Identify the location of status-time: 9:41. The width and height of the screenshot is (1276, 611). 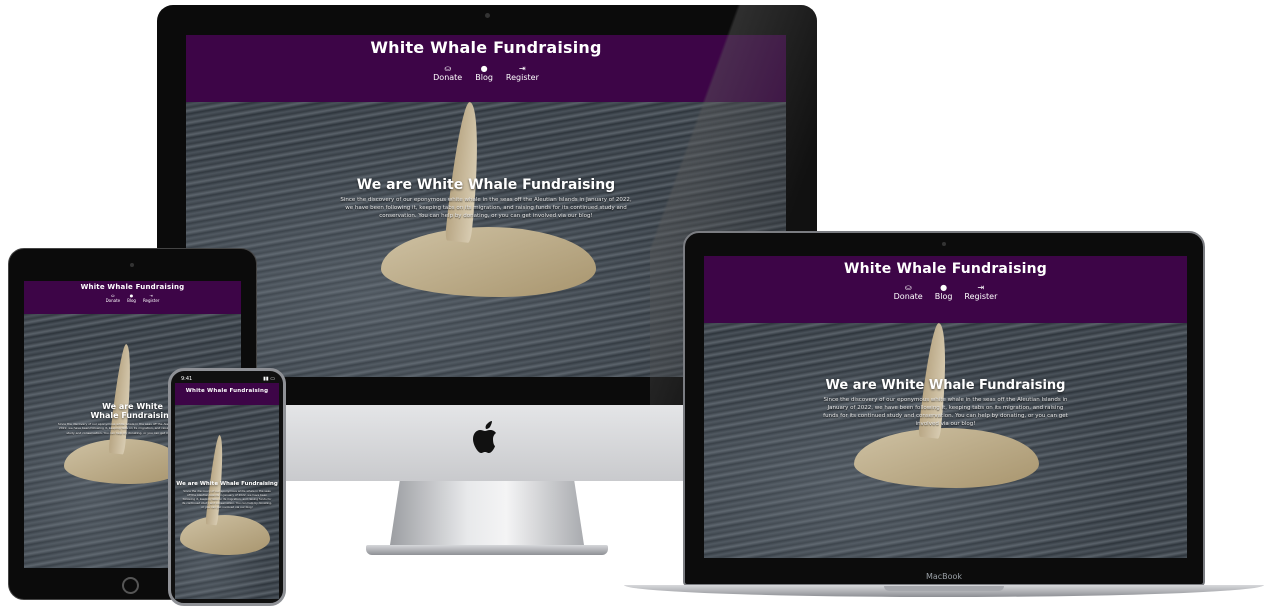
(187, 378).